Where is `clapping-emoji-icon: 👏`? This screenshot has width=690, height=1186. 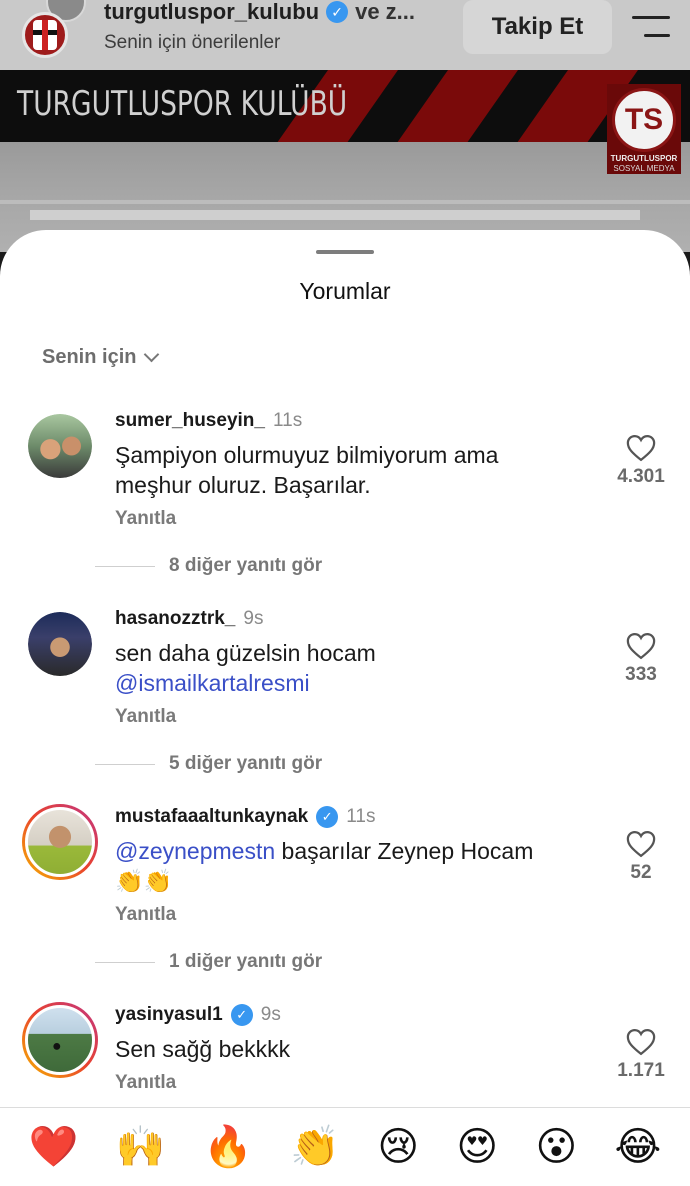 clapping-emoji-icon: 👏 is located at coordinates (315, 1147).